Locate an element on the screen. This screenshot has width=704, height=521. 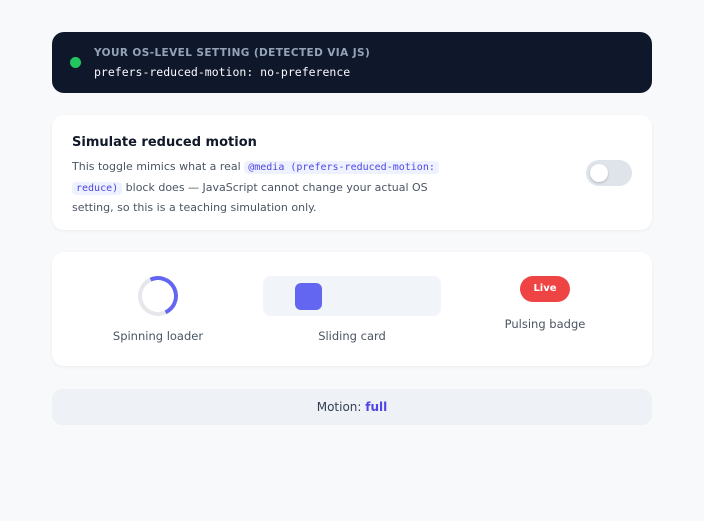
spinner-loader-icon is located at coordinates (158, 296).